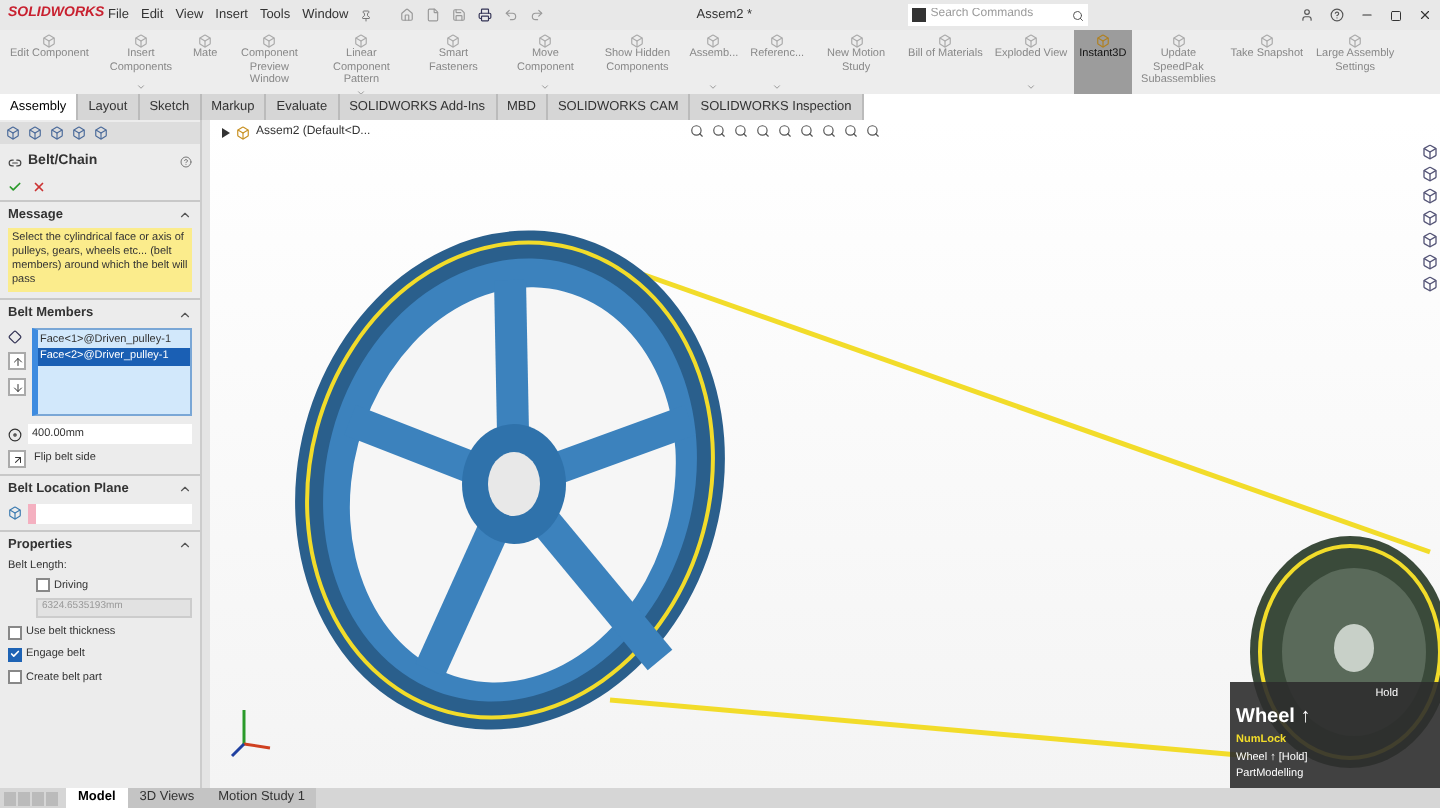 The width and height of the screenshot is (1440, 808). Describe the element at coordinates (226, 133) in the screenshot. I see `expand-icon` at that location.